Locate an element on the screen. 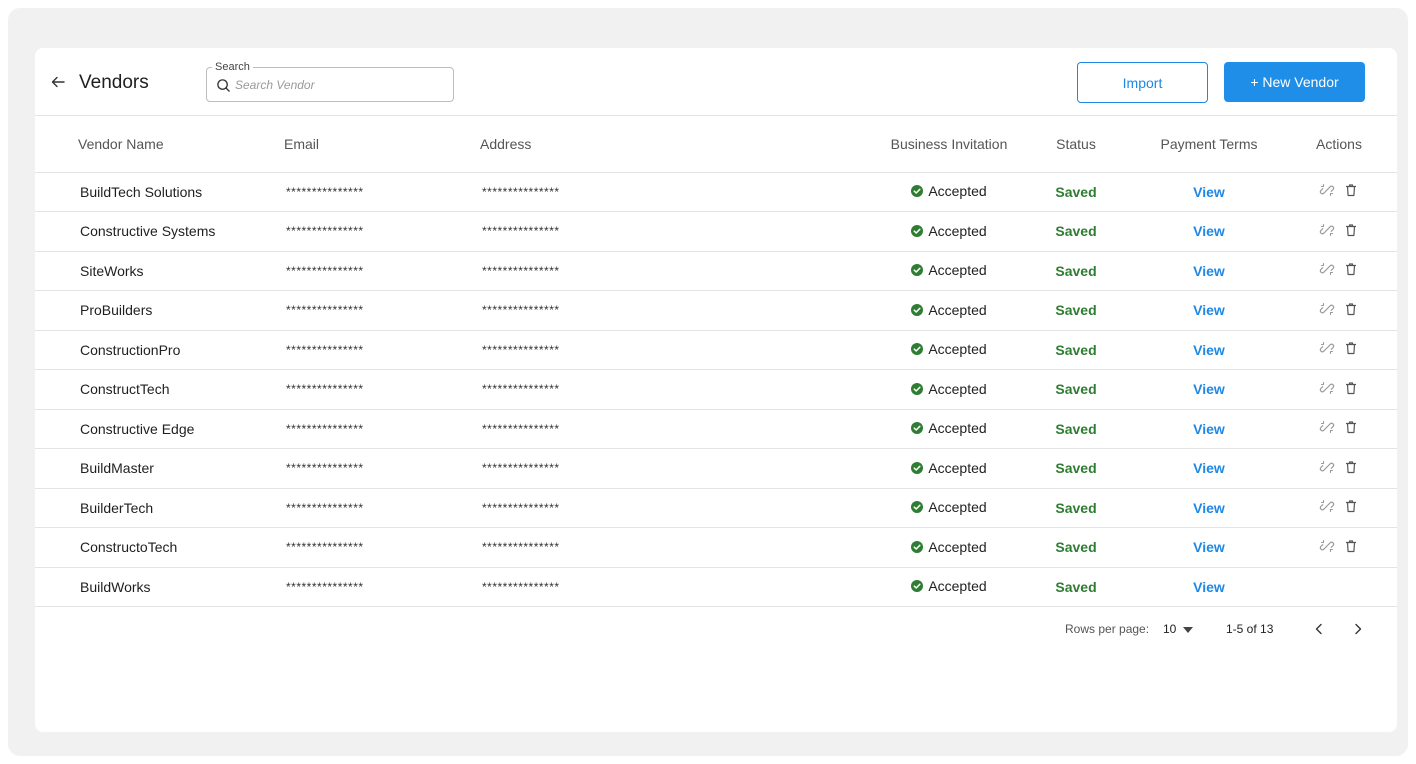 This screenshot has width=1416, height=764. vendor-name-cell: ConstructTech is located at coordinates (159, 389).